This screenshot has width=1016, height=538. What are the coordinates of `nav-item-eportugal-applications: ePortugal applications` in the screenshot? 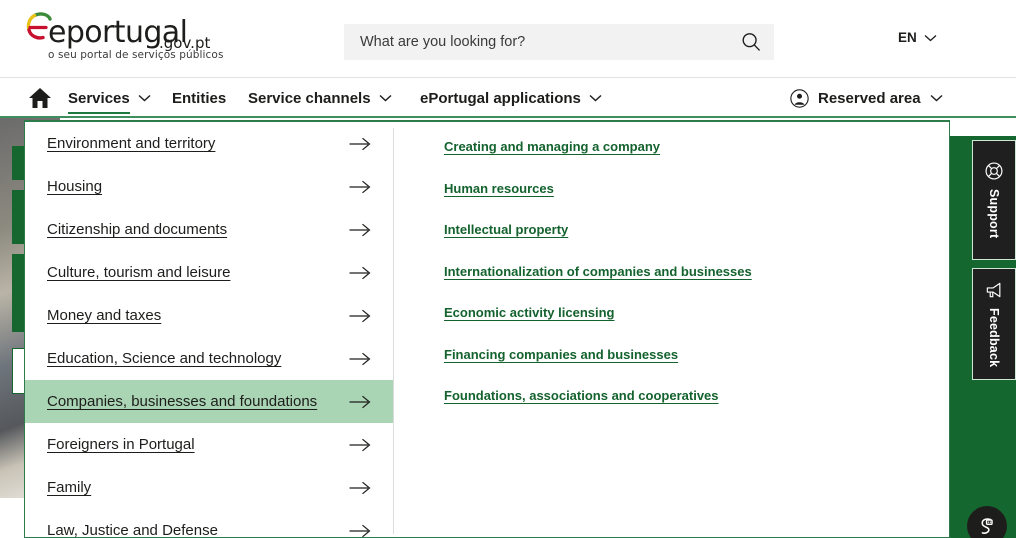 It's located at (511, 98).